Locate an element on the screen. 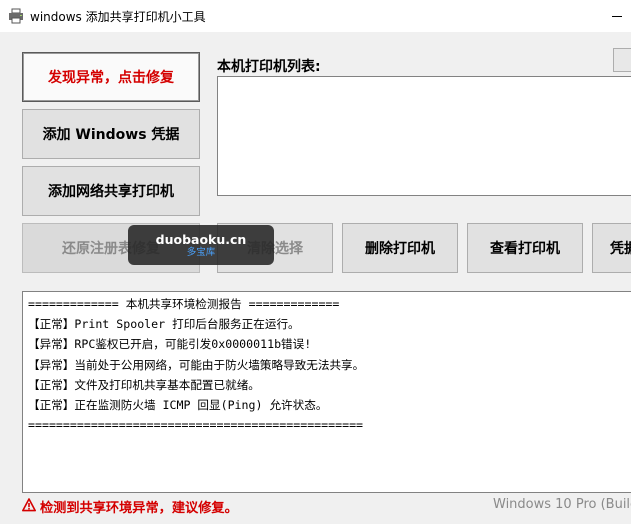 This screenshot has height=524, width=631. report-line: 【正常】正在监测防火墙 ICMP 回显(Ping) 允许状态。 is located at coordinates (178, 404).